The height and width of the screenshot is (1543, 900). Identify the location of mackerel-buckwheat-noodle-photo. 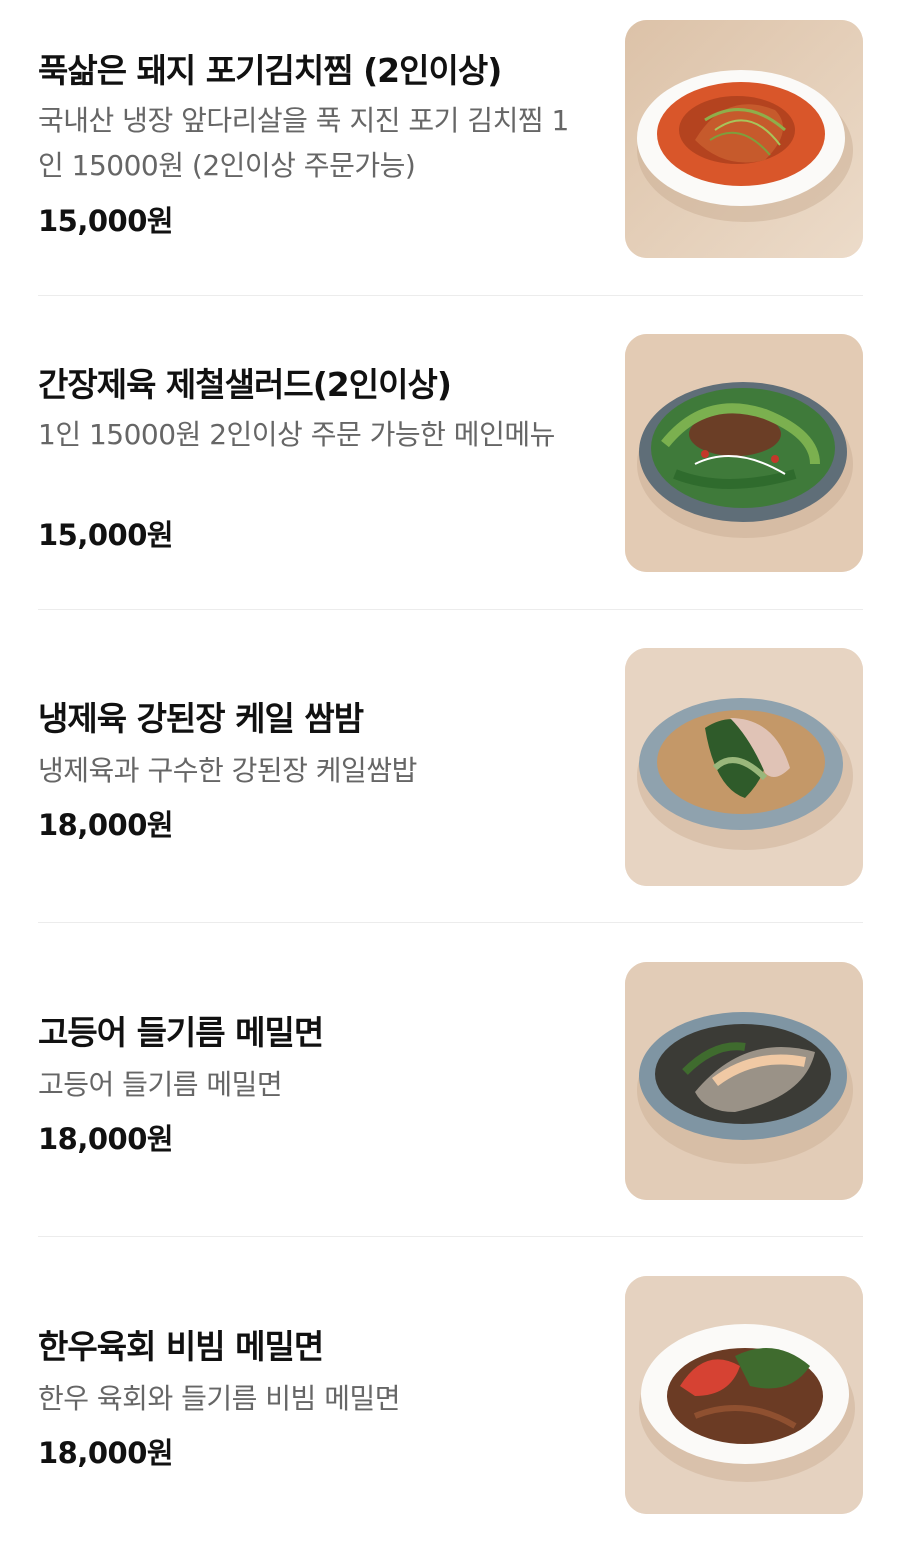
(744, 1081).